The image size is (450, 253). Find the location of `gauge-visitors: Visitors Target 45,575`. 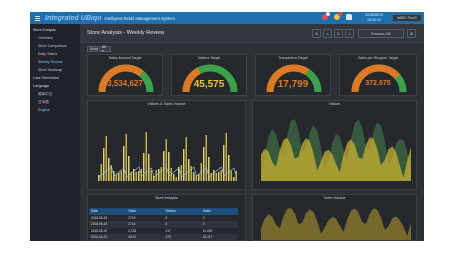

gauge-visitors: Visitors Target 45,575 is located at coordinates (209, 75).